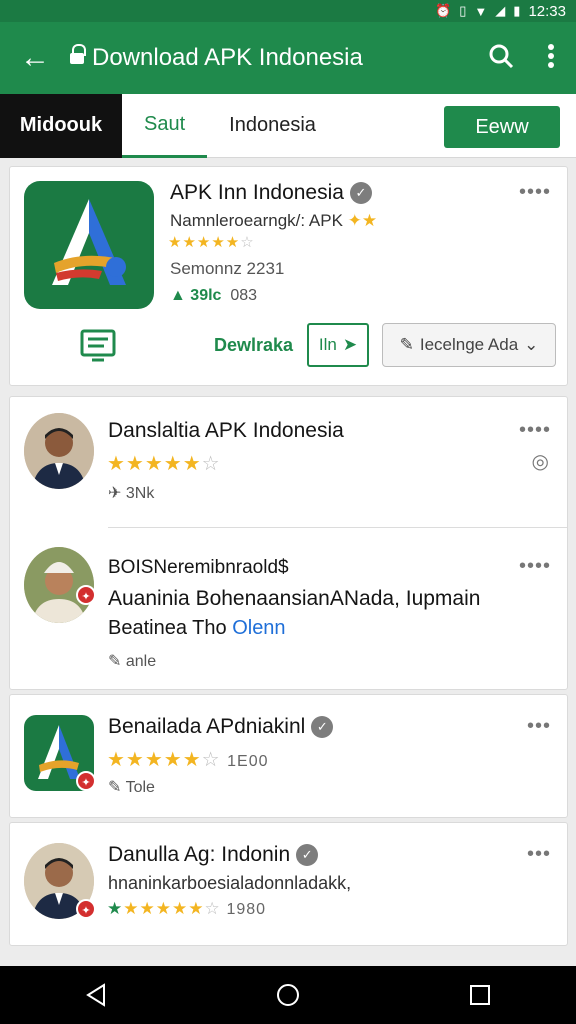 The width and height of the screenshot is (576, 1024). I want to click on list-item-title: BOISNeremibnraold$, so click(198, 568).